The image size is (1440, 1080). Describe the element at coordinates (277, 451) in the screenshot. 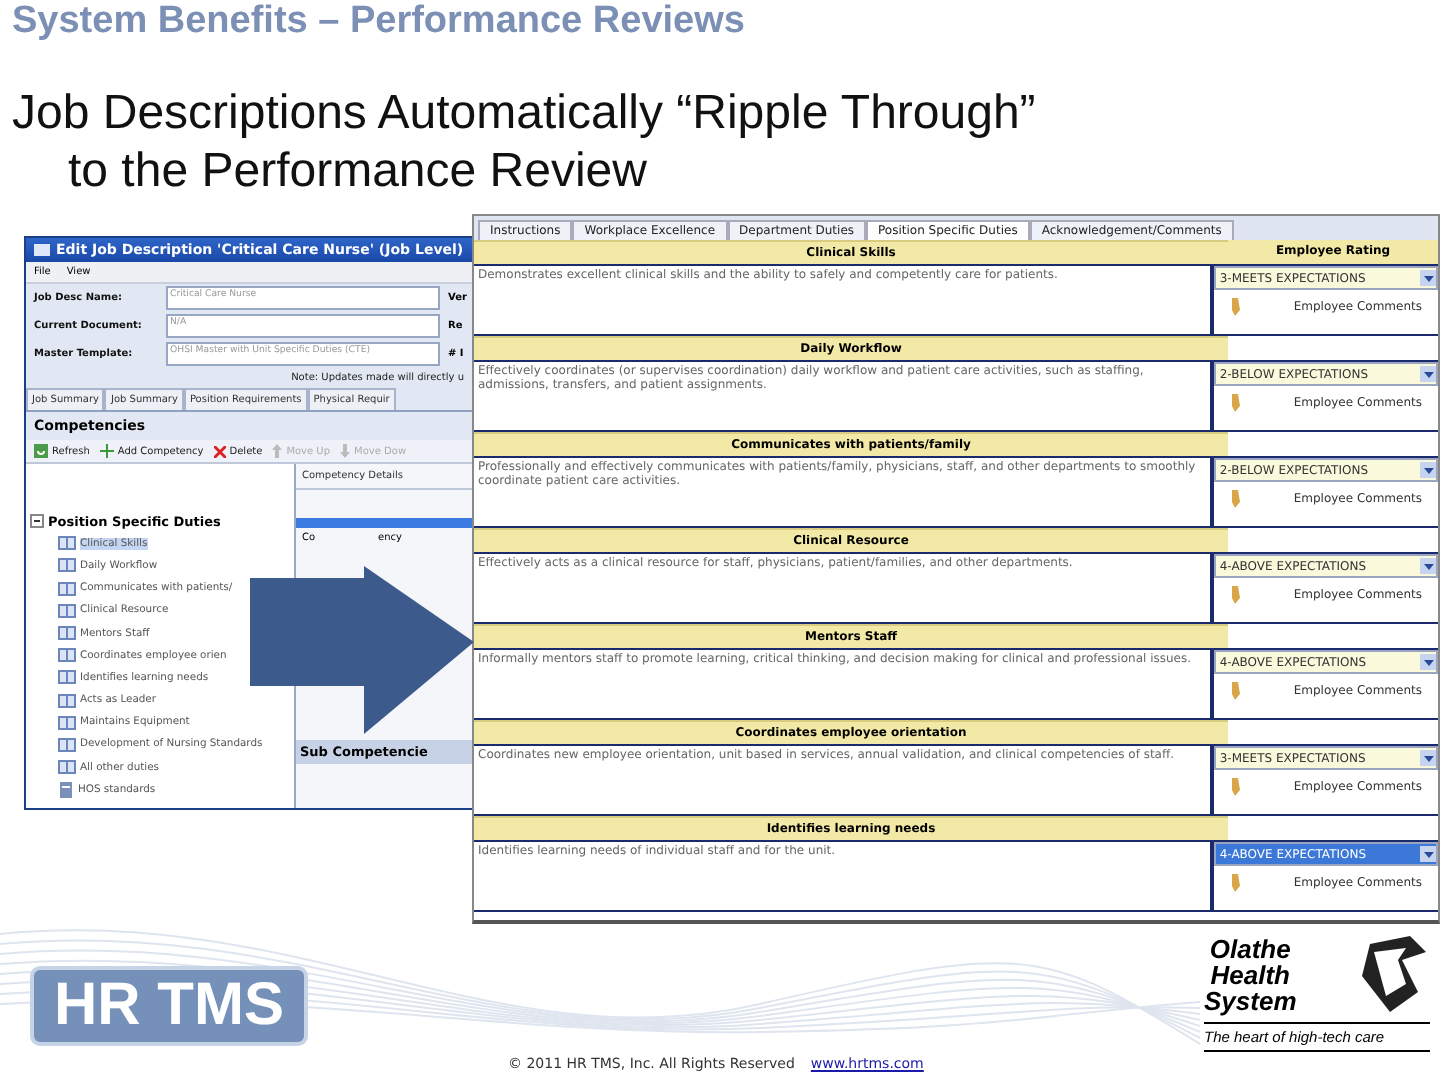

I see `arrow-up-icon` at that location.